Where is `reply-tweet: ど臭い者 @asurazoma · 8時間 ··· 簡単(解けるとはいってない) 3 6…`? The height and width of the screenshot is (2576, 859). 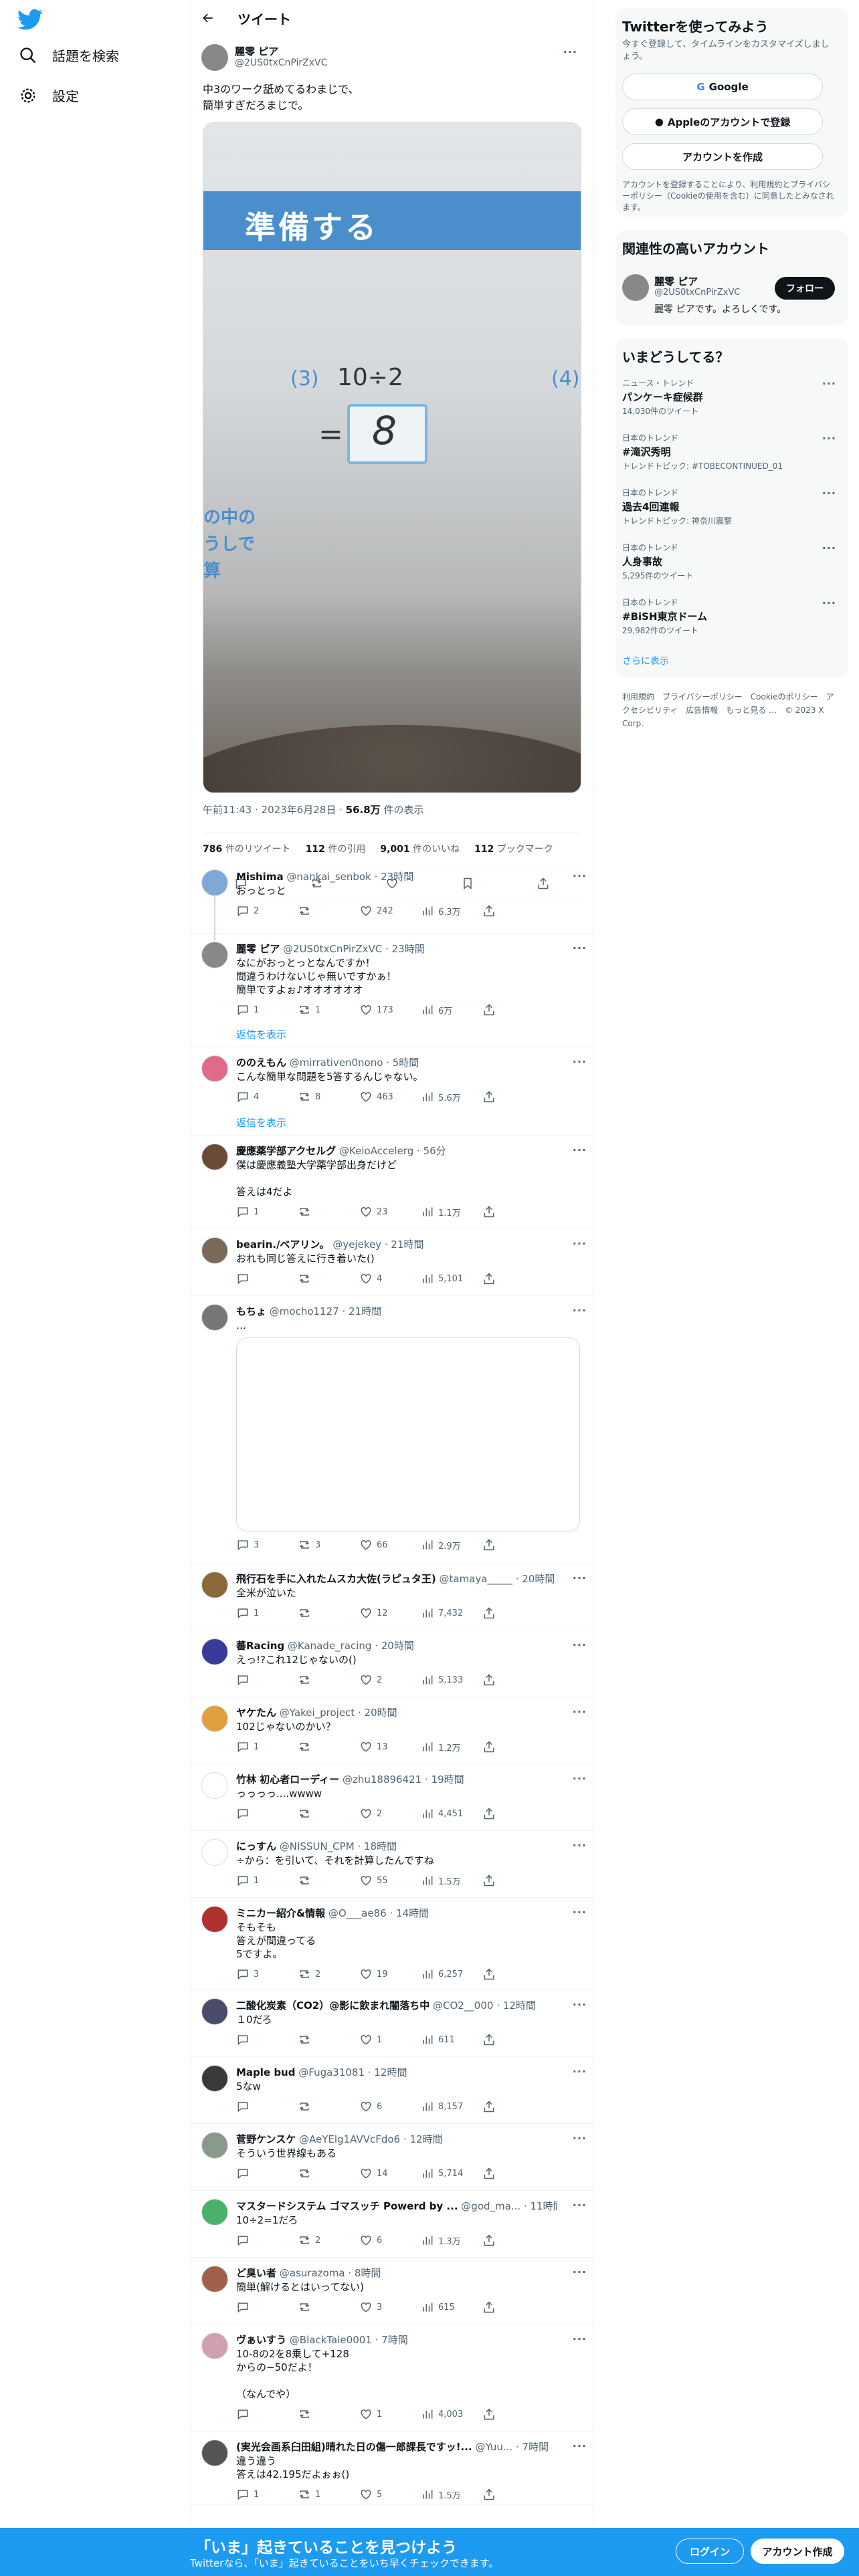 reply-tweet: ど臭い者 @asurazoma · 8時間 ··· 簡単(解けるとはいってない) 3 6… is located at coordinates (392, 2291).